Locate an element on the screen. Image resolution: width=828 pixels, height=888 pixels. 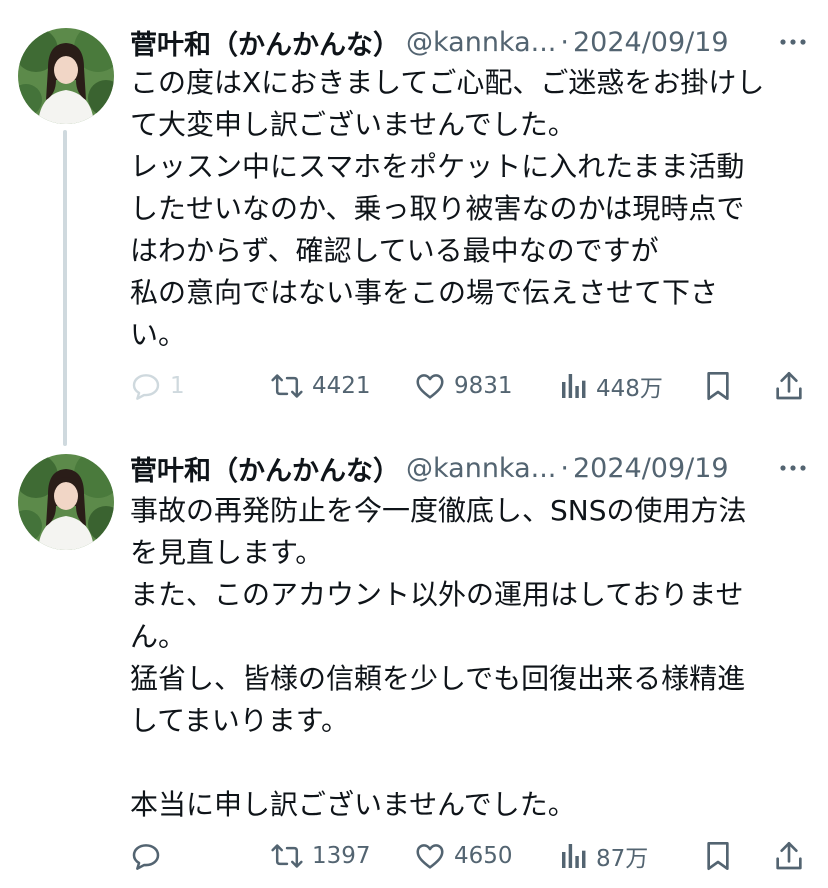
like-button: 4650 is located at coordinates (463, 856).